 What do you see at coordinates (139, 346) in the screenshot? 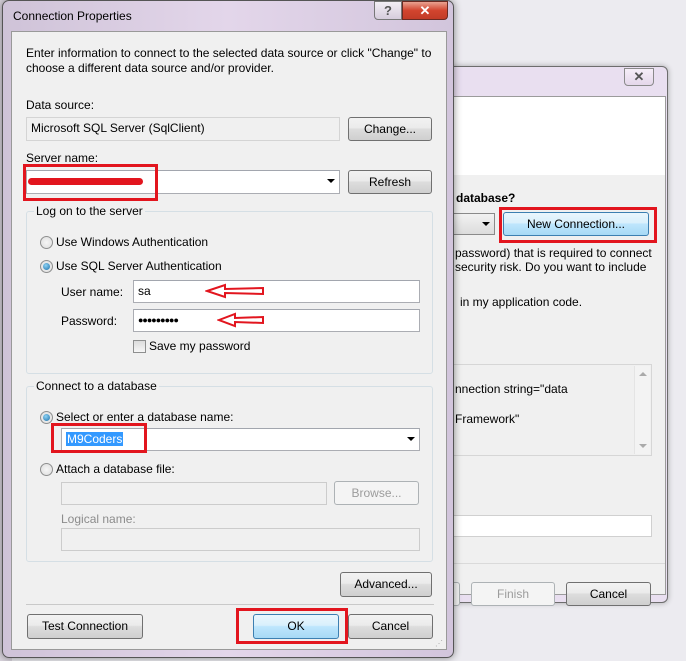
I see `save-password-checkbox` at bounding box center [139, 346].